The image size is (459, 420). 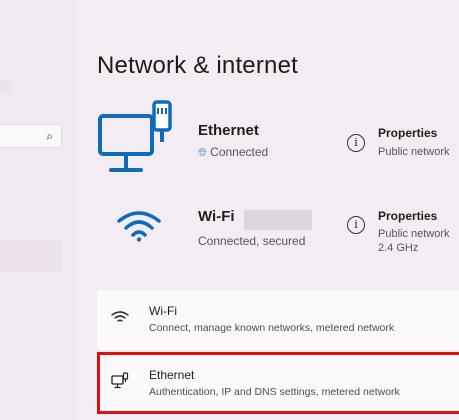 I want to click on wifi-card-title: Wi-Fi, so click(x=163, y=311).